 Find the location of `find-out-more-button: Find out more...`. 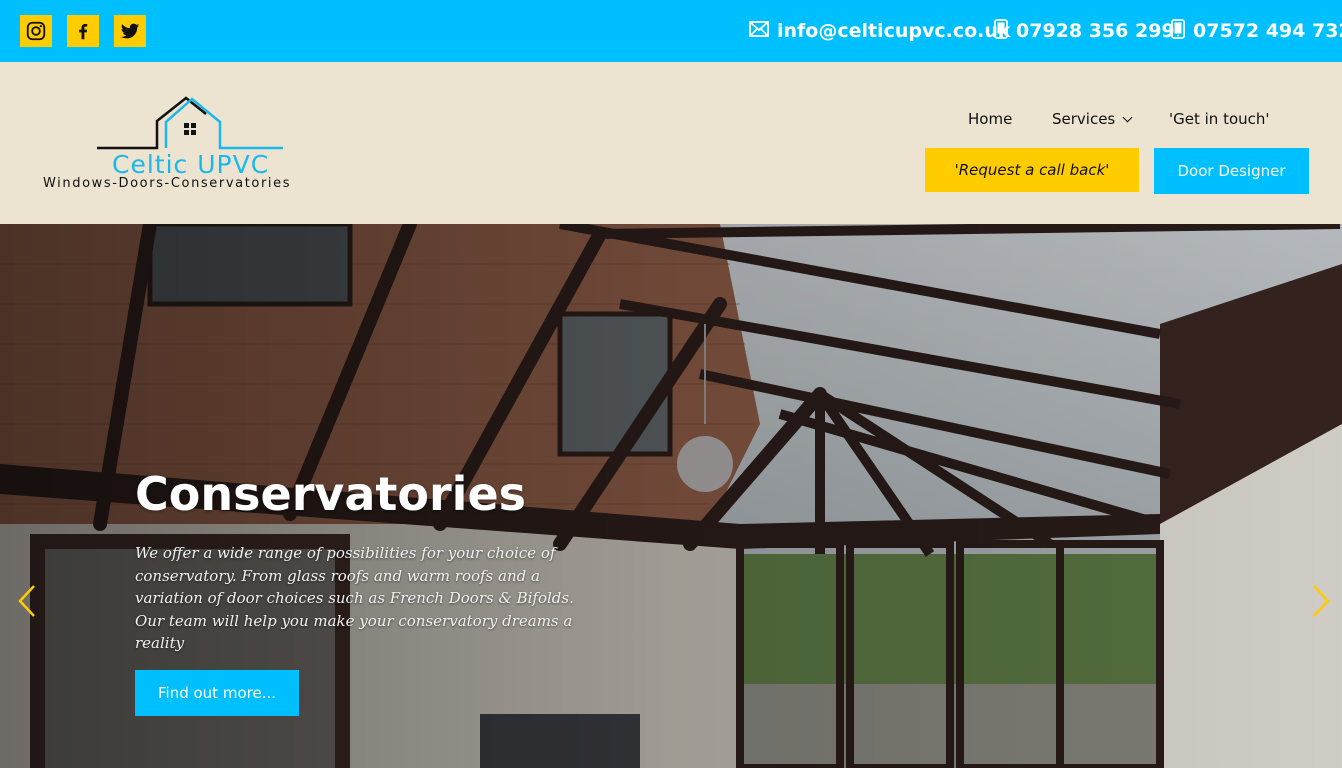

find-out-more-button: Find out more... is located at coordinates (217, 693).